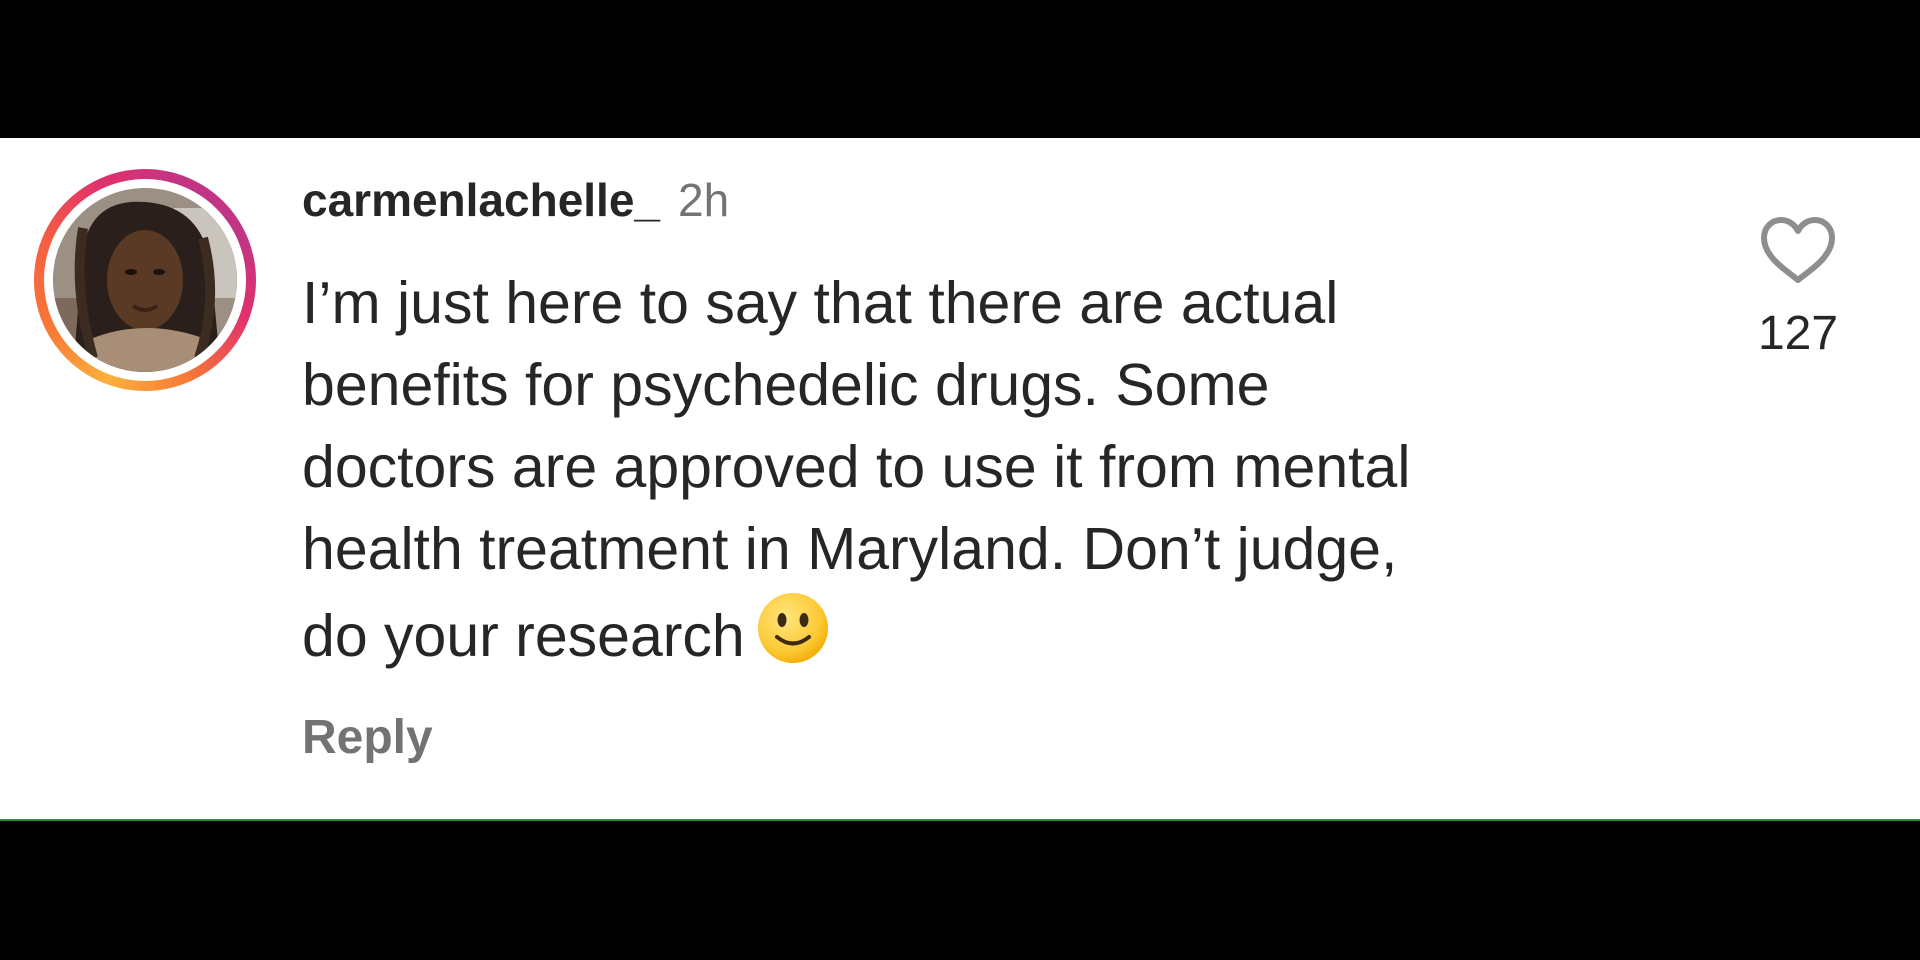 The image size is (1920, 960). I want to click on timestamp: 2h, so click(704, 200).